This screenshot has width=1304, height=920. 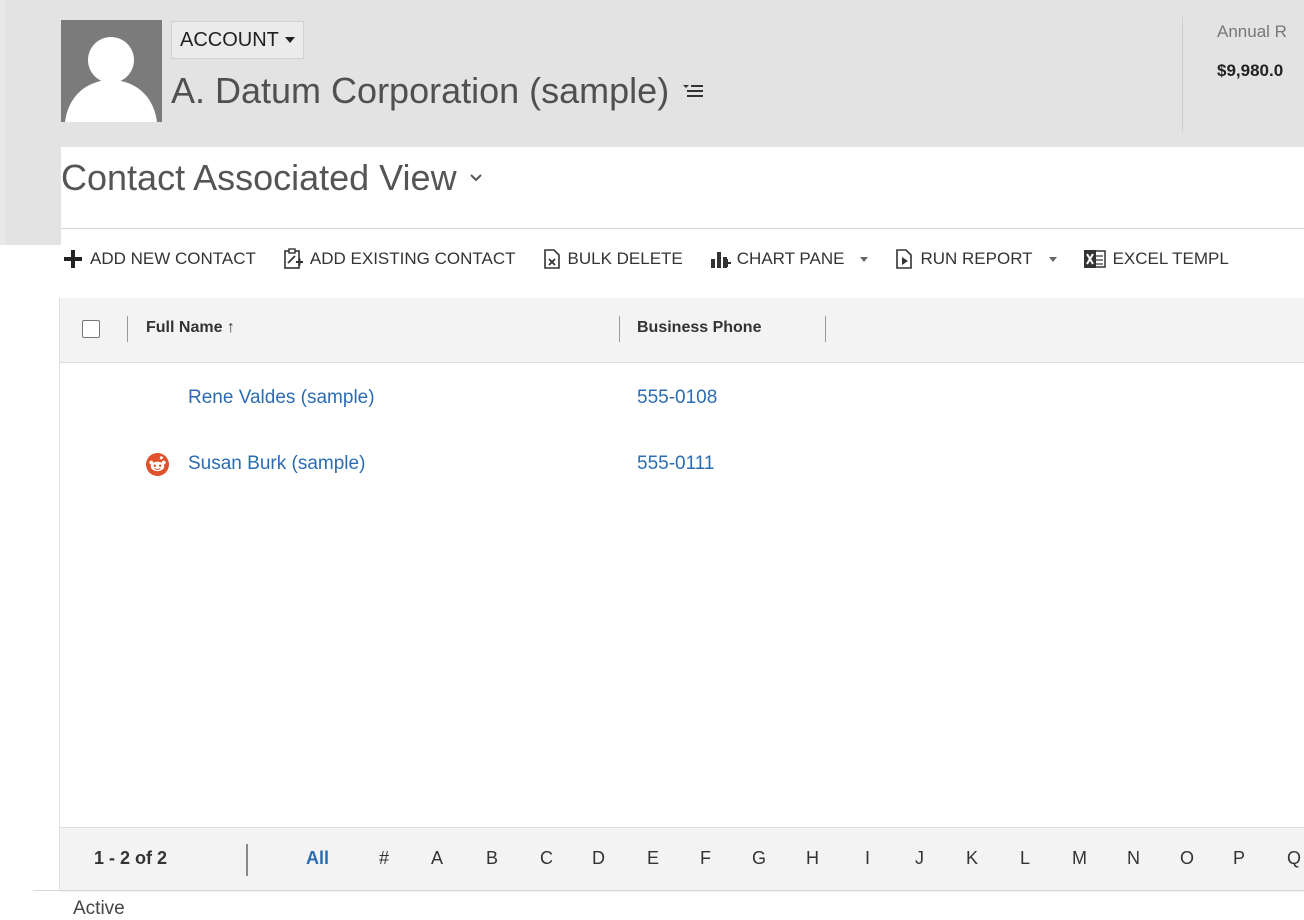 What do you see at coordinates (1250, 70) in the screenshot?
I see `kpi-value: $9,980.0` at bounding box center [1250, 70].